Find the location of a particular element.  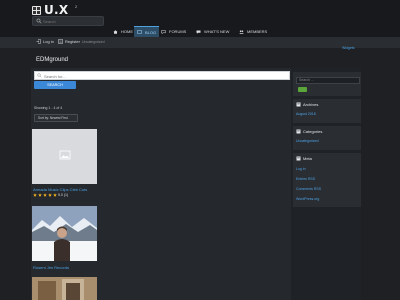

nav-members: MEMBERS is located at coordinates (253, 31).